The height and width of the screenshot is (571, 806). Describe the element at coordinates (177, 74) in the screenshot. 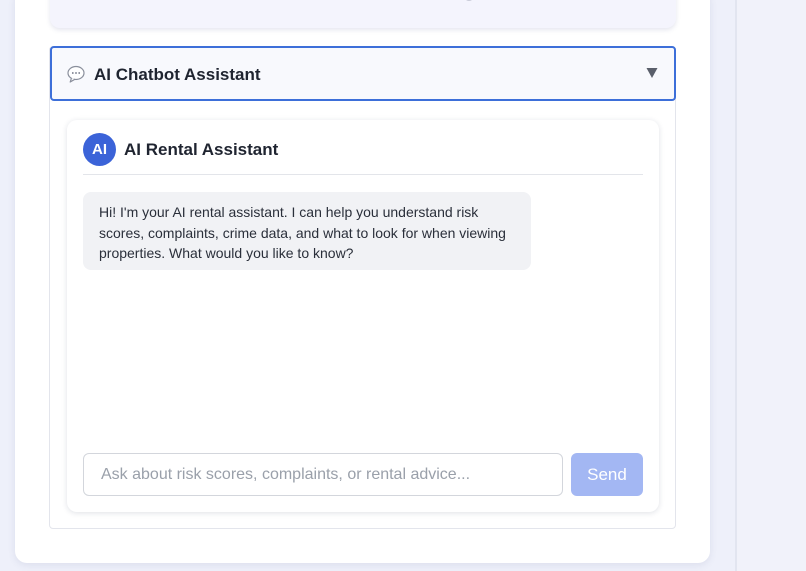

I see `accordion-title: AI Chatbot Assistant` at that location.